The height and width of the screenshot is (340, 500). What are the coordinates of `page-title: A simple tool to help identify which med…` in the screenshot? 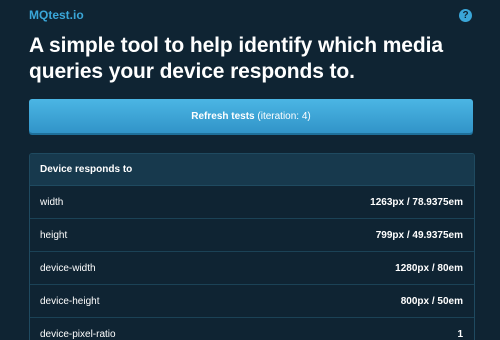 It's located at (236, 58).